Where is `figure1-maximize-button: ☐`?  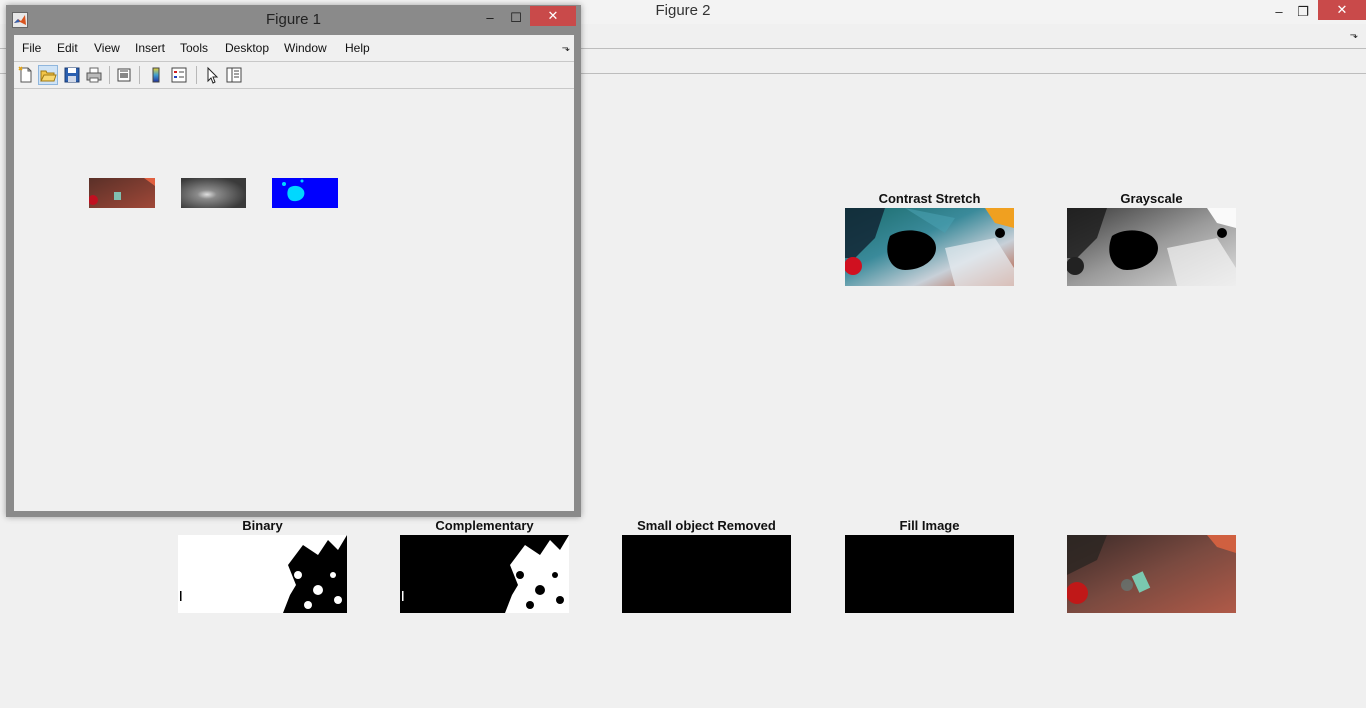
figure1-maximize-button: ☐ is located at coordinates (516, 18).